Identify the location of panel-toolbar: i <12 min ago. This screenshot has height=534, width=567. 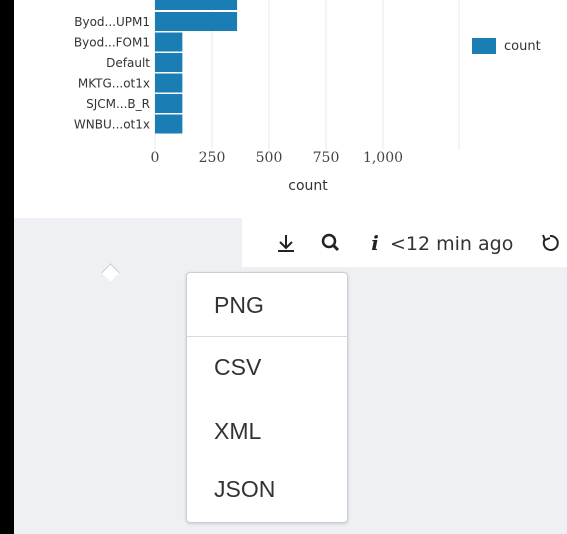
(404, 242).